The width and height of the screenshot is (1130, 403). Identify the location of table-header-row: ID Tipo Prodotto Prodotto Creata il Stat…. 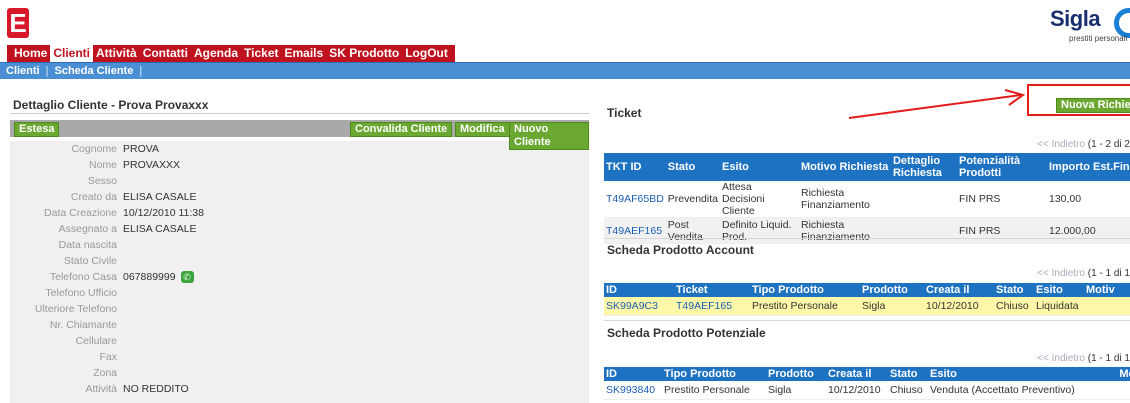
(867, 374).